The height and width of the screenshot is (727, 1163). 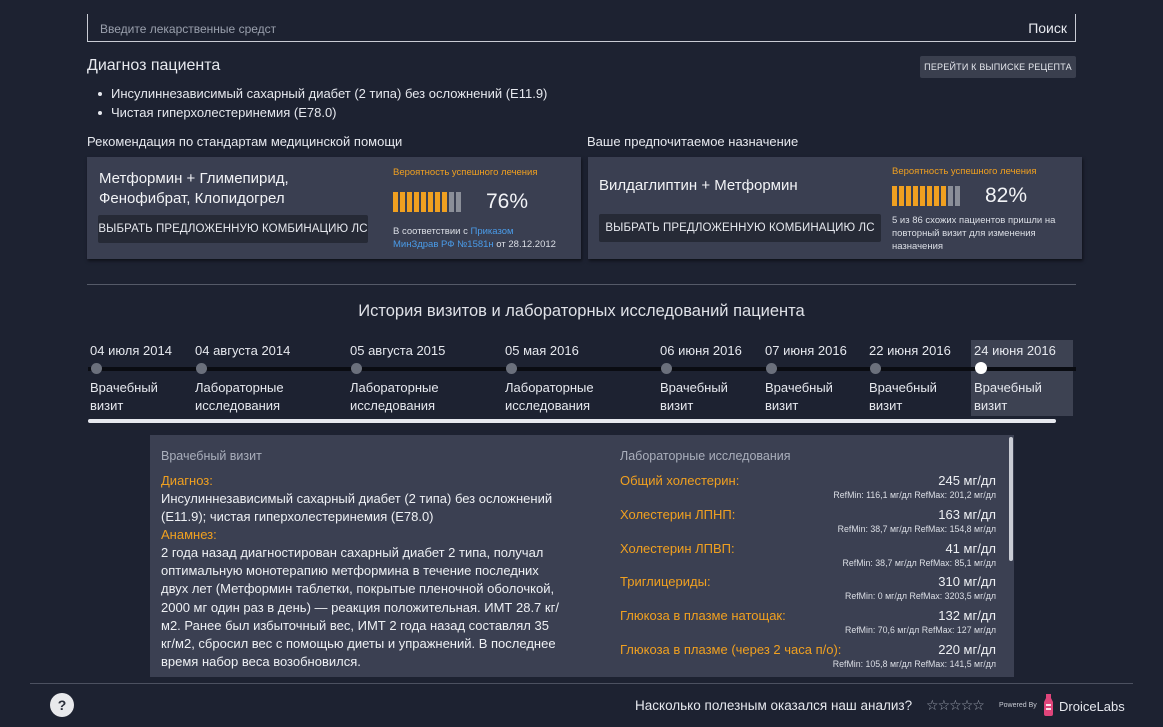 What do you see at coordinates (542, 350) in the screenshot?
I see `visit-date: 05 мая 2016` at bounding box center [542, 350].